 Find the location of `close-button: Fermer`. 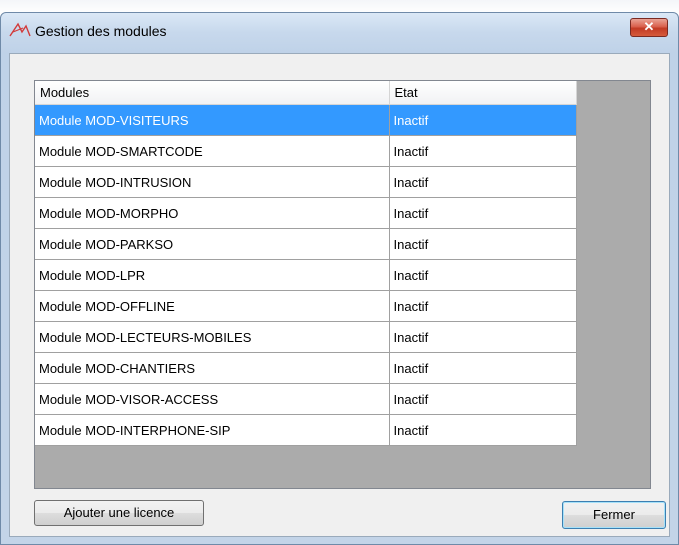

close-button: Fermer is located at coordinates (614, 515).